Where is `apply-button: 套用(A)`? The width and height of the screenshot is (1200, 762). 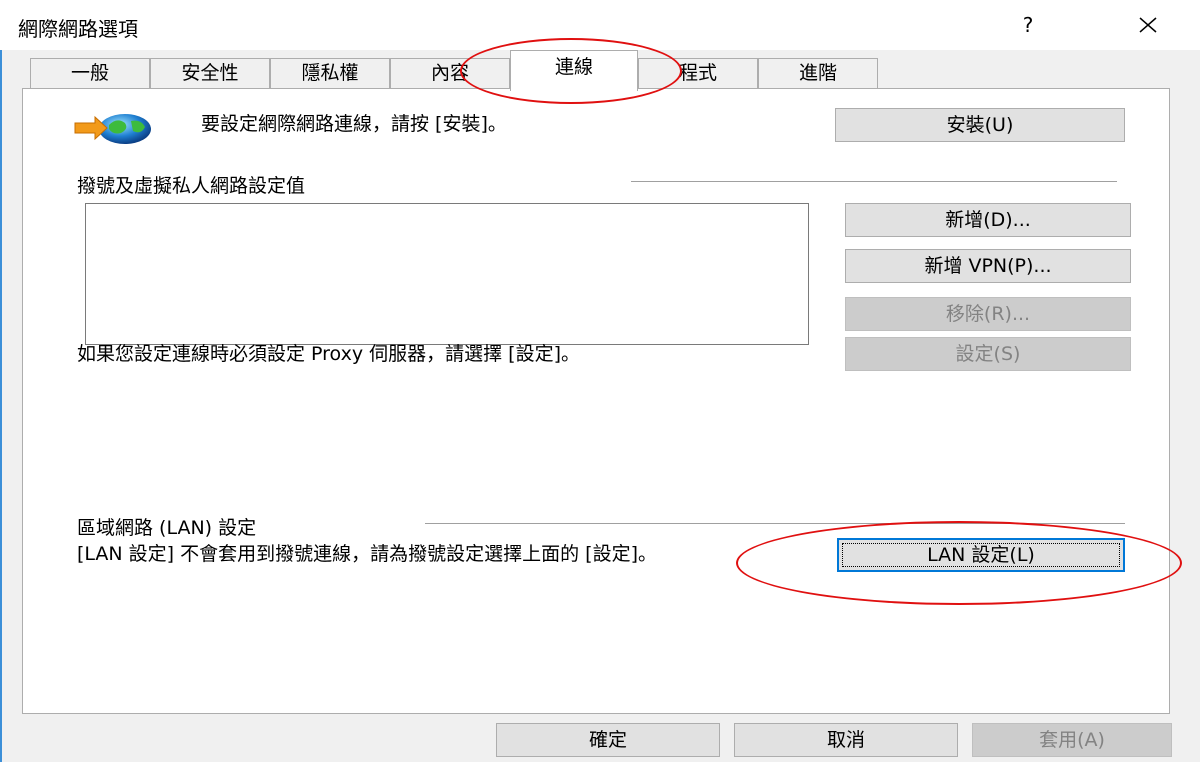
apply-button: 套用(A) is located at coordinates (1072, 740).